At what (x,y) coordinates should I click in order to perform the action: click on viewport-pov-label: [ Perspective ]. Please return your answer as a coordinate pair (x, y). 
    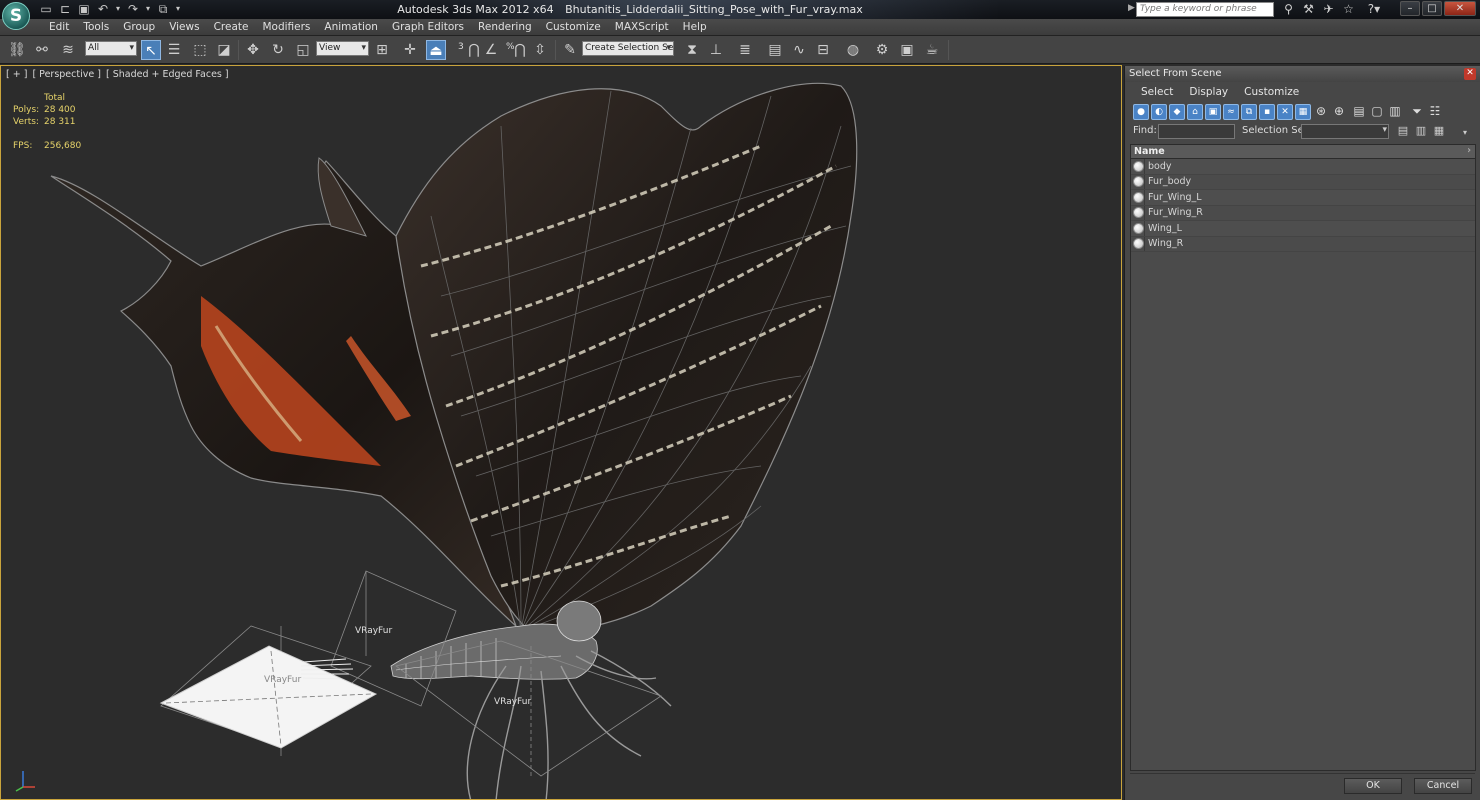
    Looking at the image, I should click on (66, 74).